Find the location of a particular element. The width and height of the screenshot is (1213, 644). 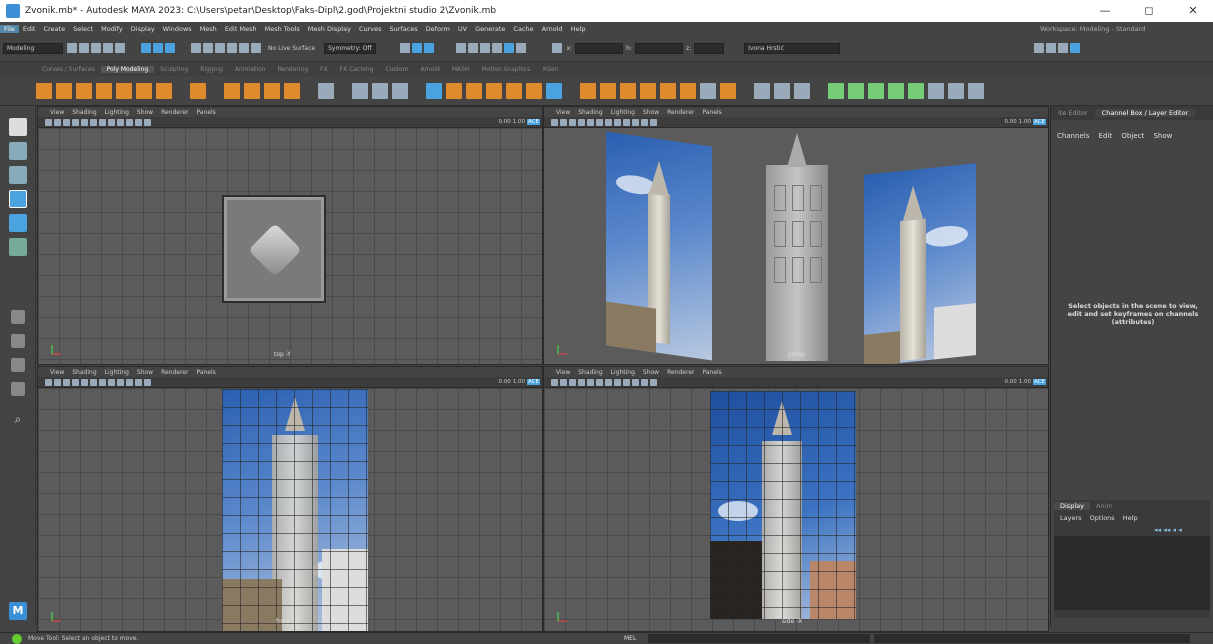

attribute-editor-icon is located at coordinates (1051, 48).